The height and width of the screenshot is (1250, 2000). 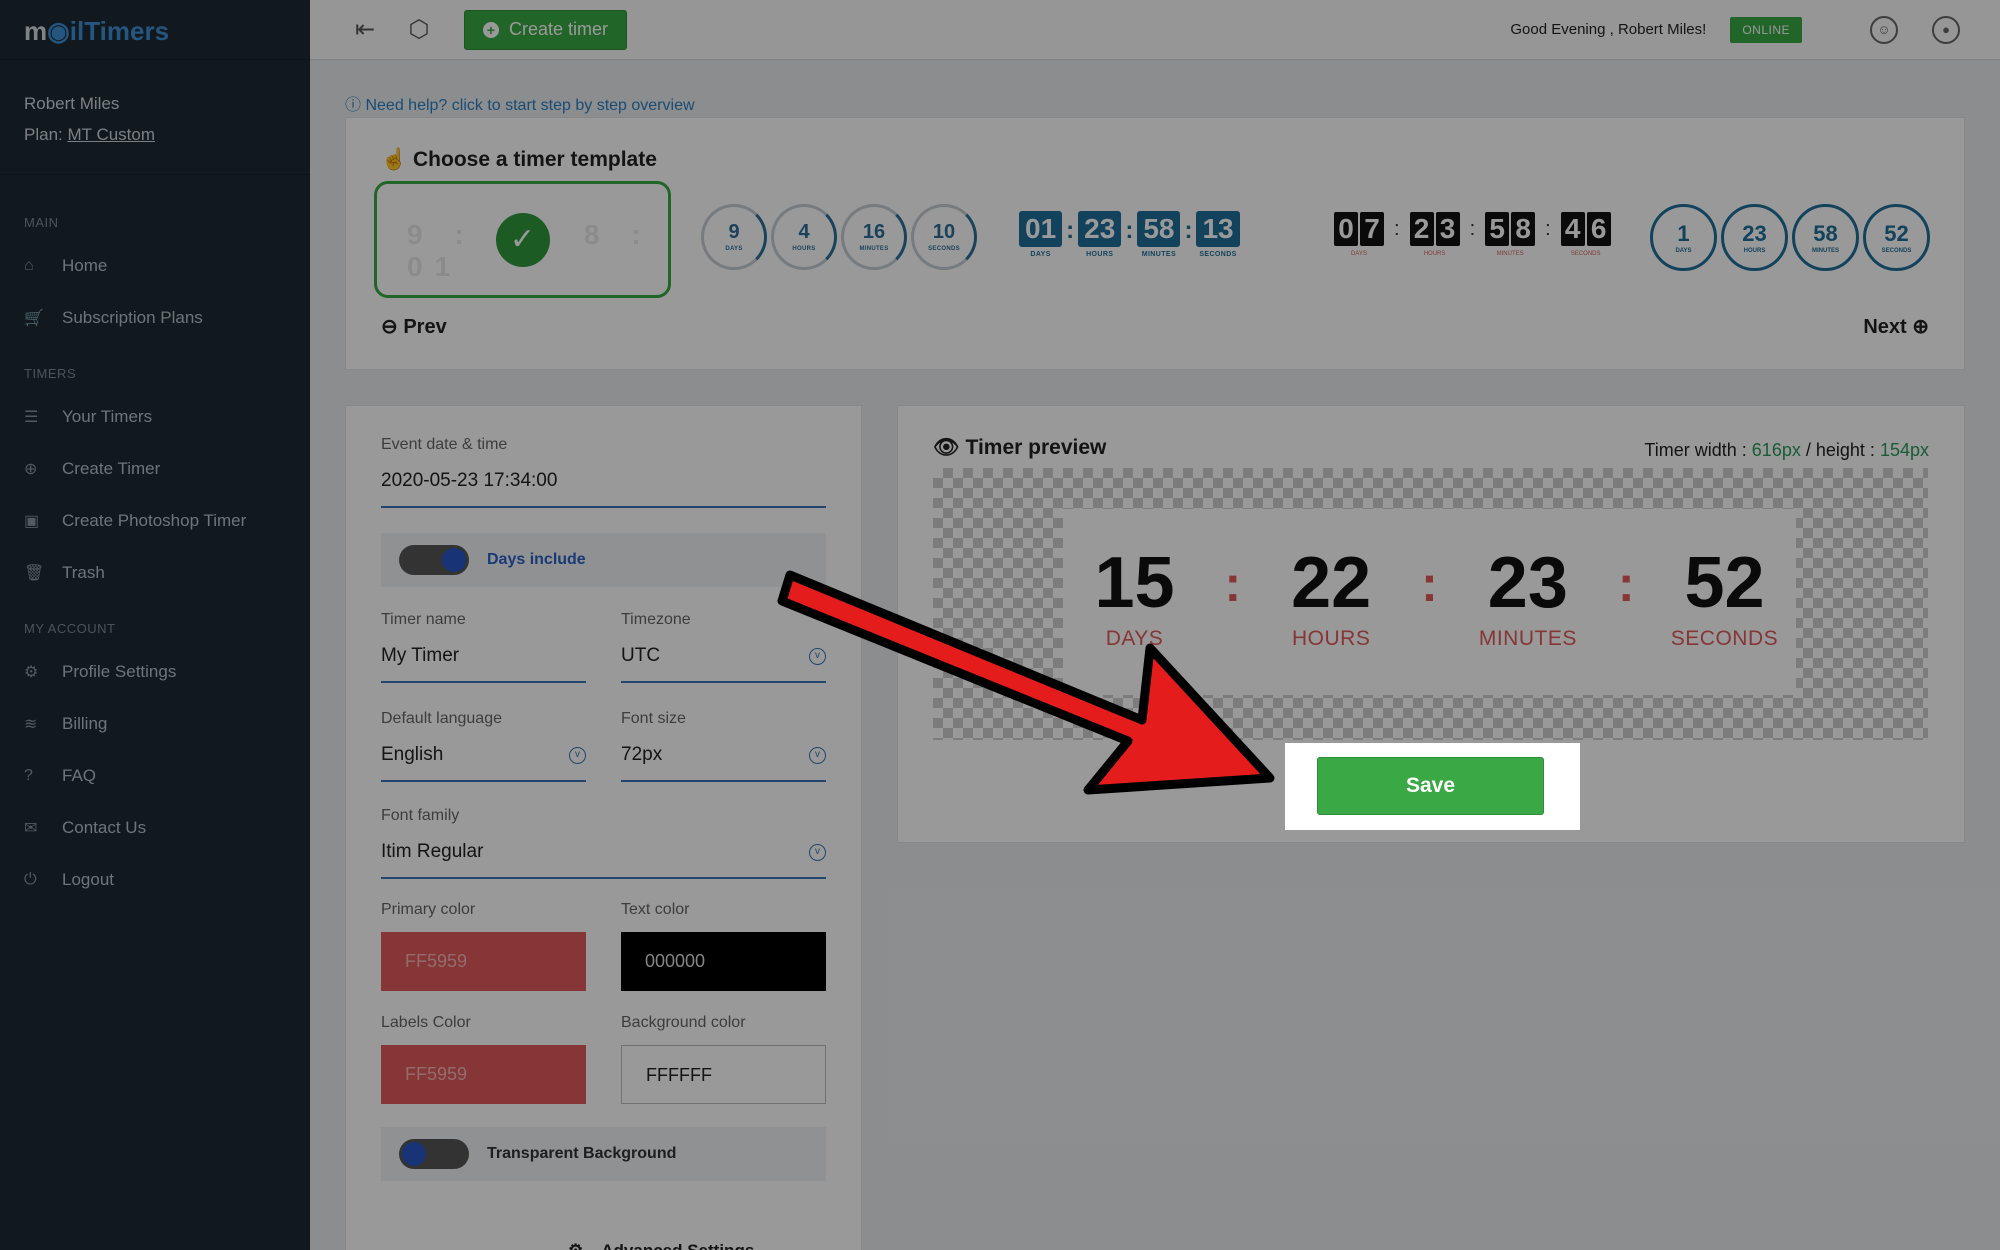 What do you see at coordinates (1946, 29) in the screenshot?
I see `user-avatar-icon: ●` at bounding box center [1946, 29].